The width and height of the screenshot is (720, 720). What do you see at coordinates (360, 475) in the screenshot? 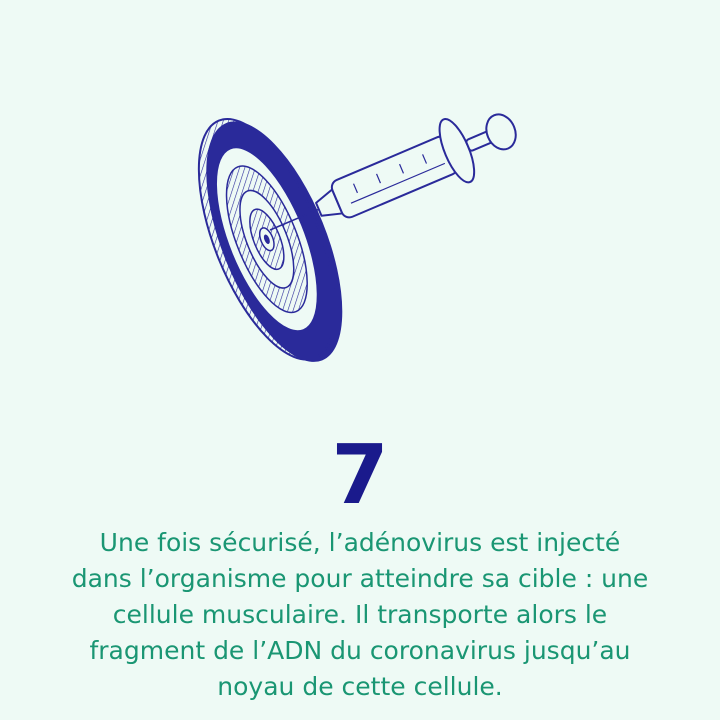
I see `step-number: 7` at bounding box center [360, 475].